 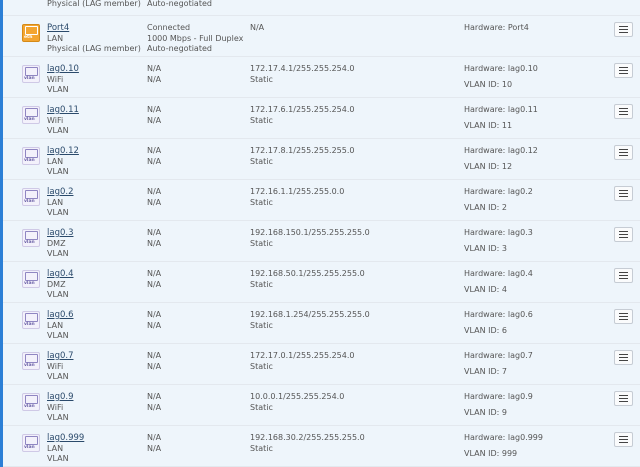 I want to click on interface-ip-address: 192.168.50.1/255.255.255.0, so click(x=307, y=273).